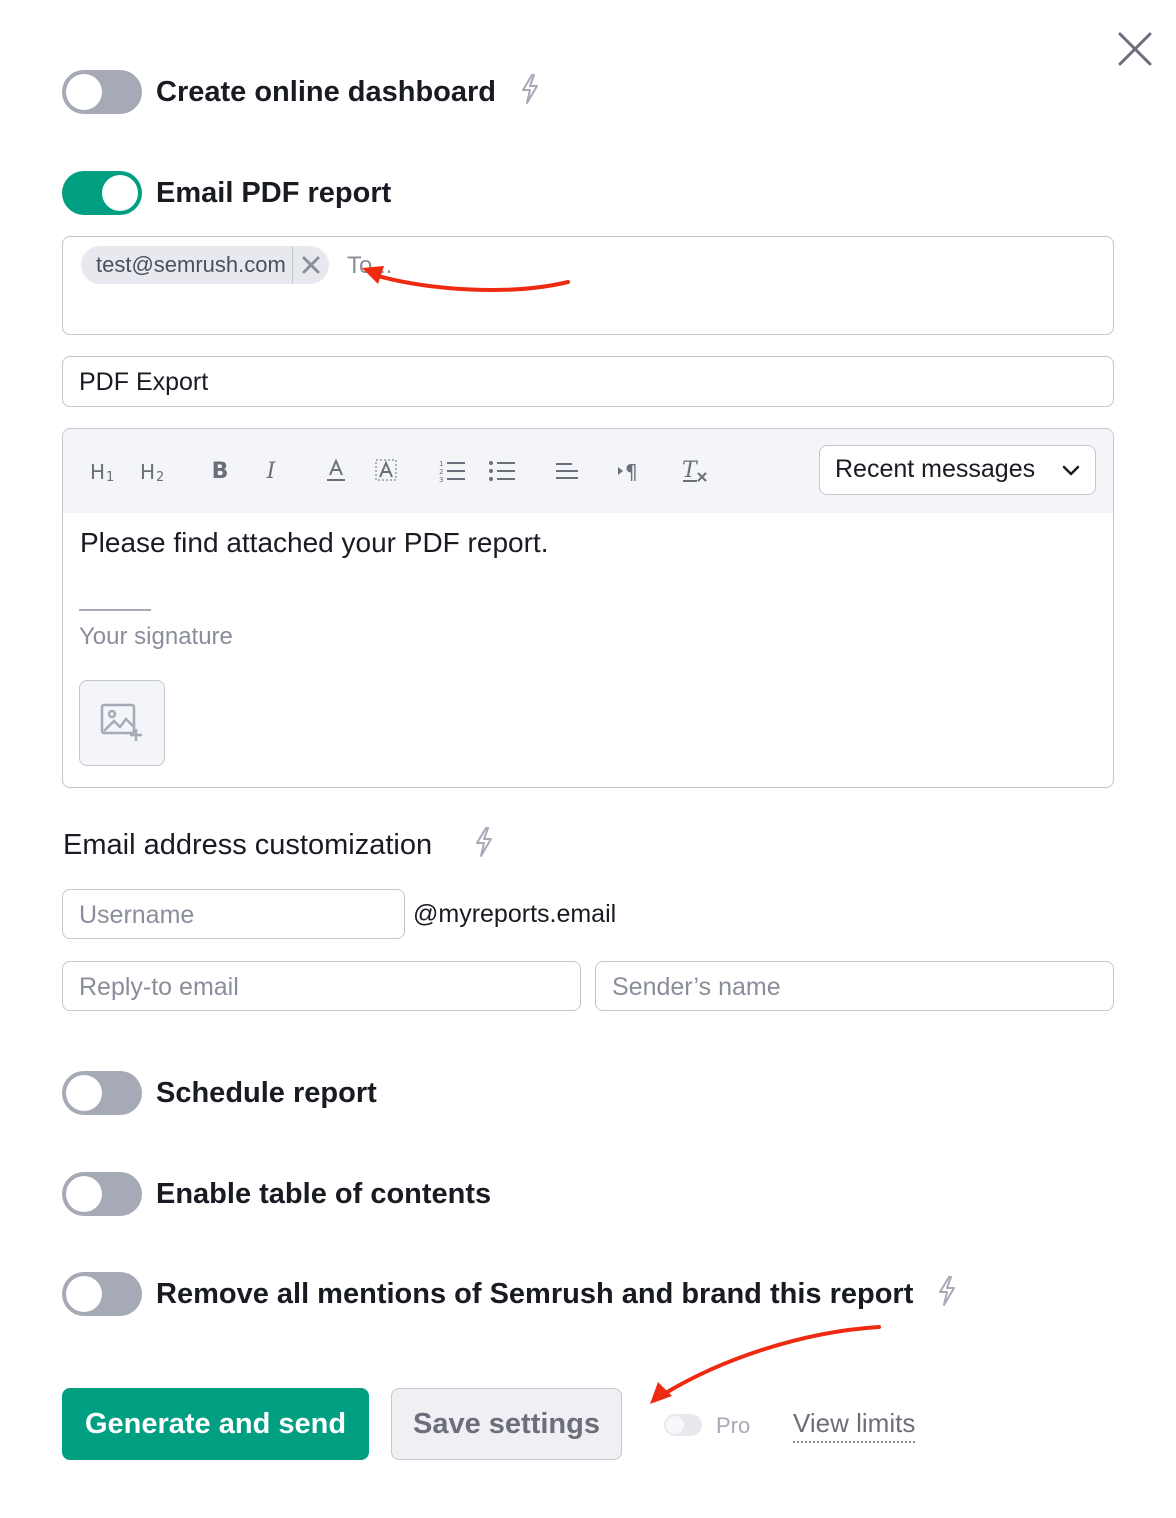  What do you see at coordinates (266, 1093) in the screenshot?
I see `schedule-toggle-label: Schedule report` at bounding box center [266, 1093].